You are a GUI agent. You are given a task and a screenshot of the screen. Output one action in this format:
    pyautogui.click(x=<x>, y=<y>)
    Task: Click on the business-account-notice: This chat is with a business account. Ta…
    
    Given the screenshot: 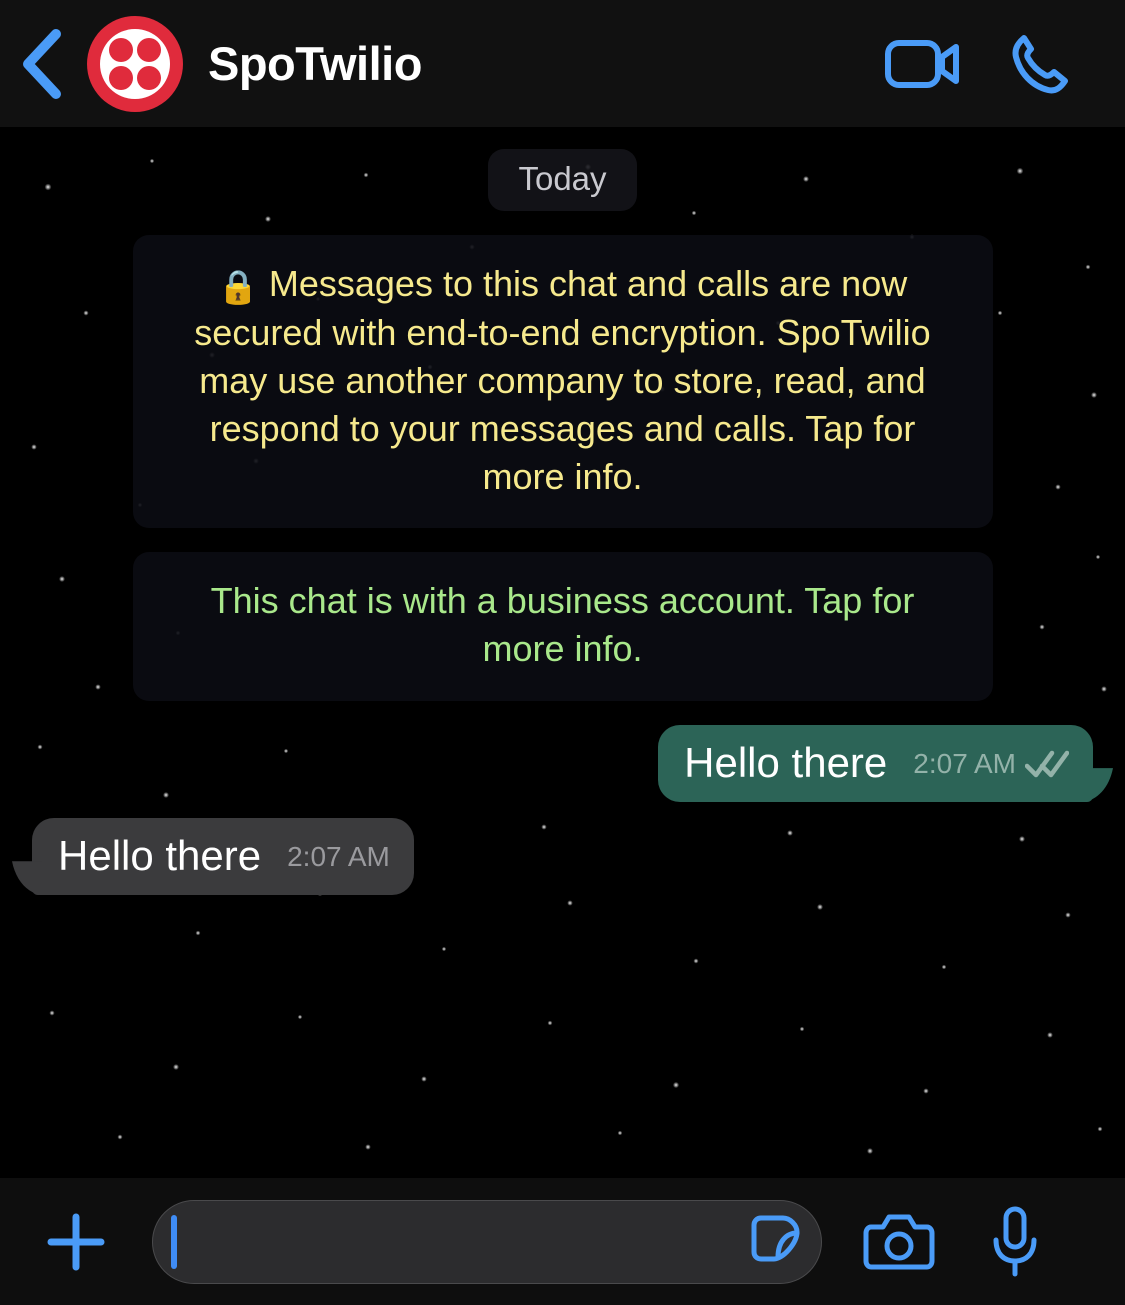 What is the action you would take?
    pyautogui.click(x=562, y=627)
    